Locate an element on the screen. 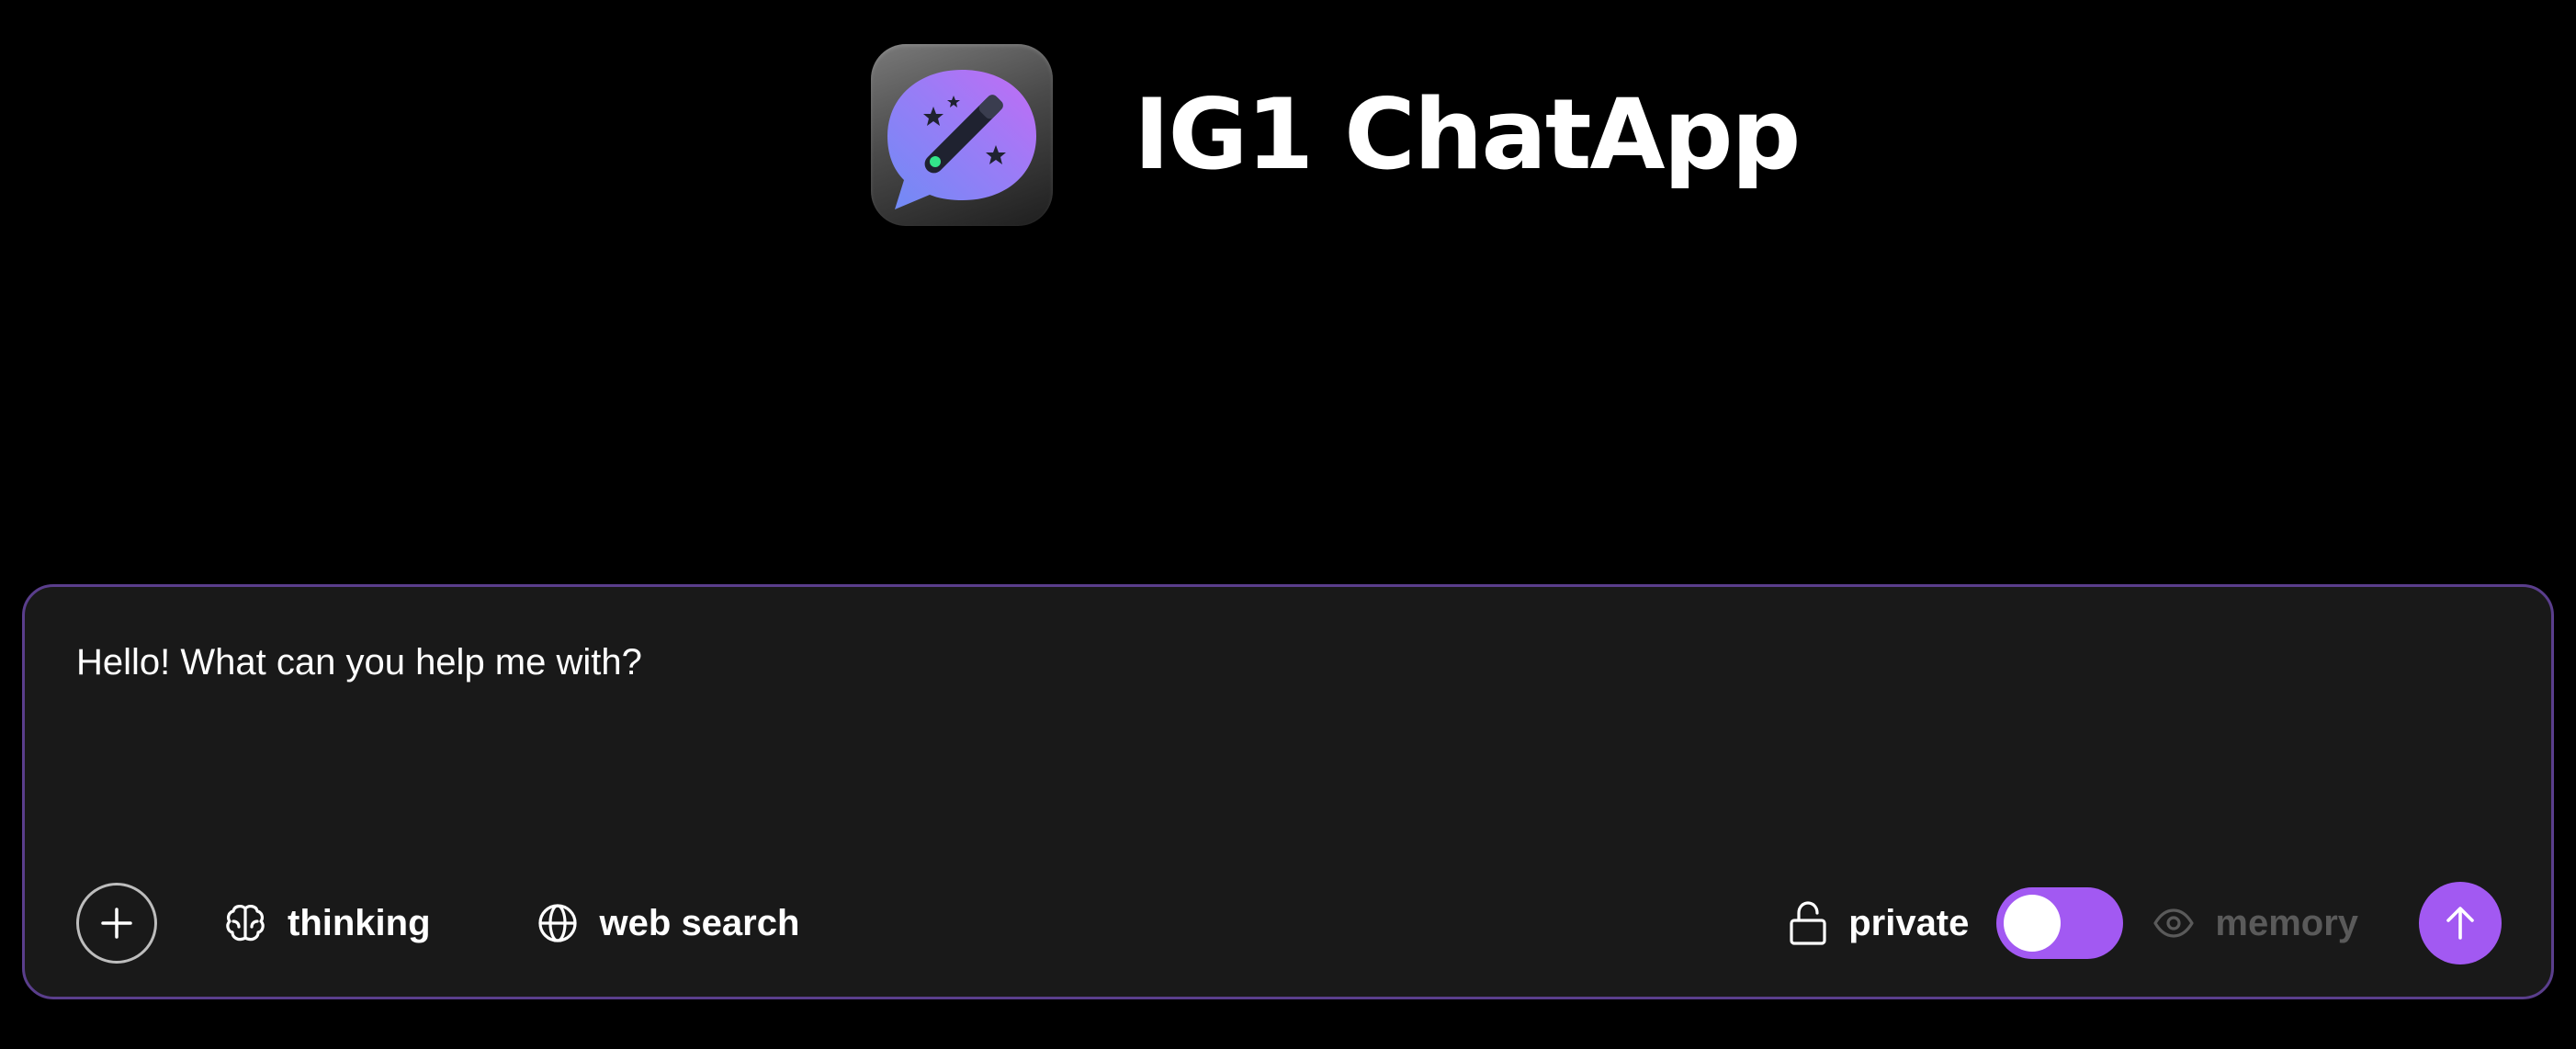  app-title: IG1 ChatApp is located at coordinates (1467, 134).